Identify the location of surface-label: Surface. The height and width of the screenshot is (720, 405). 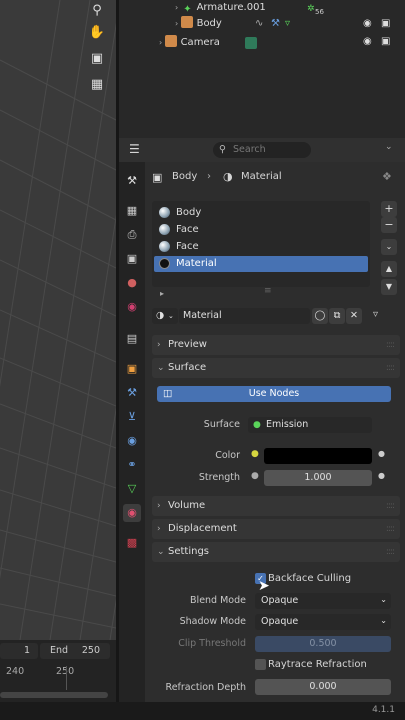
(221, 424).